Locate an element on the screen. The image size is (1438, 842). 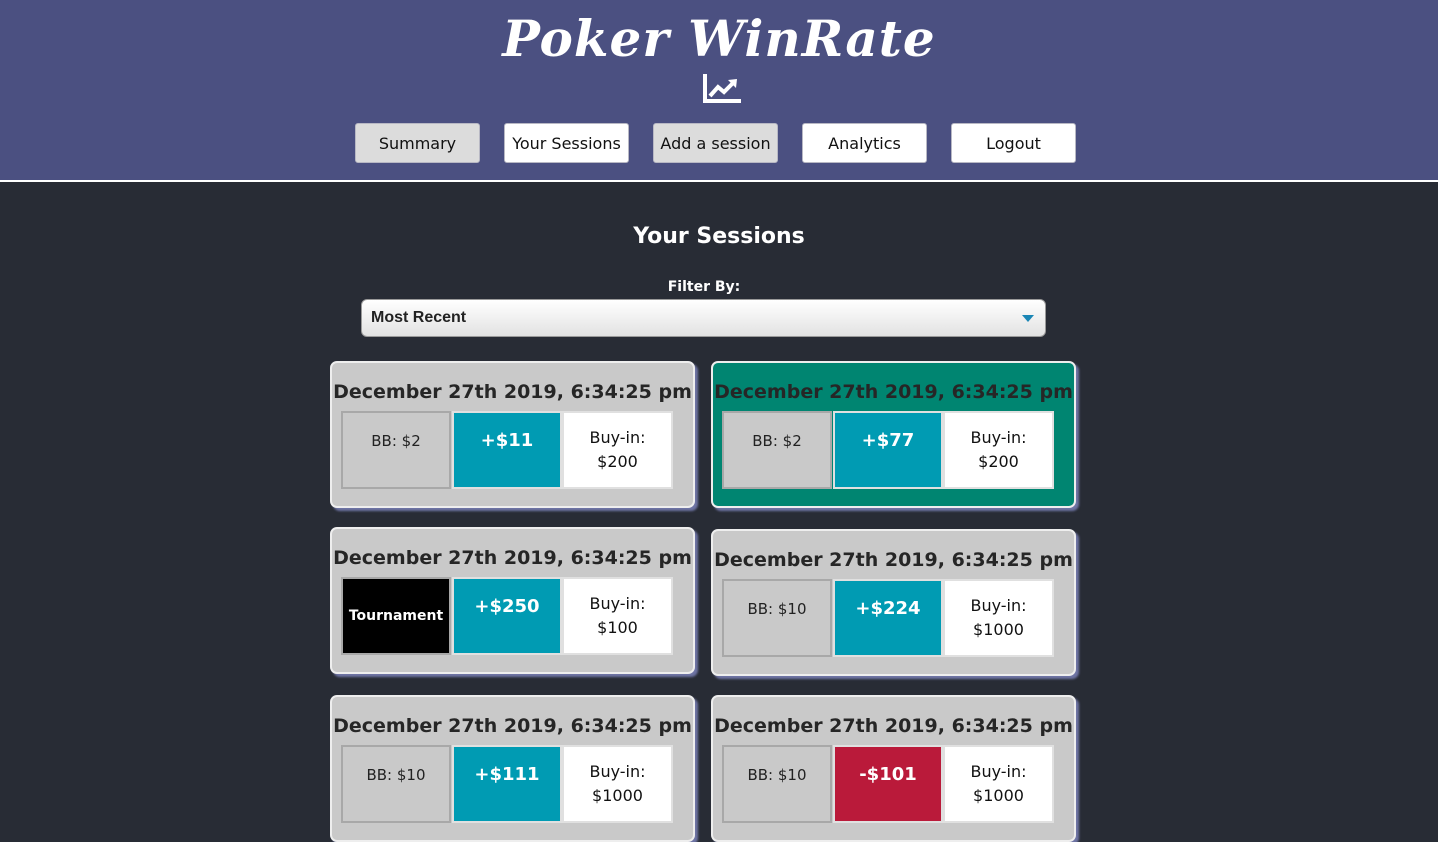
filter-select-value: Most Recent is located at coordinates (419, 317).